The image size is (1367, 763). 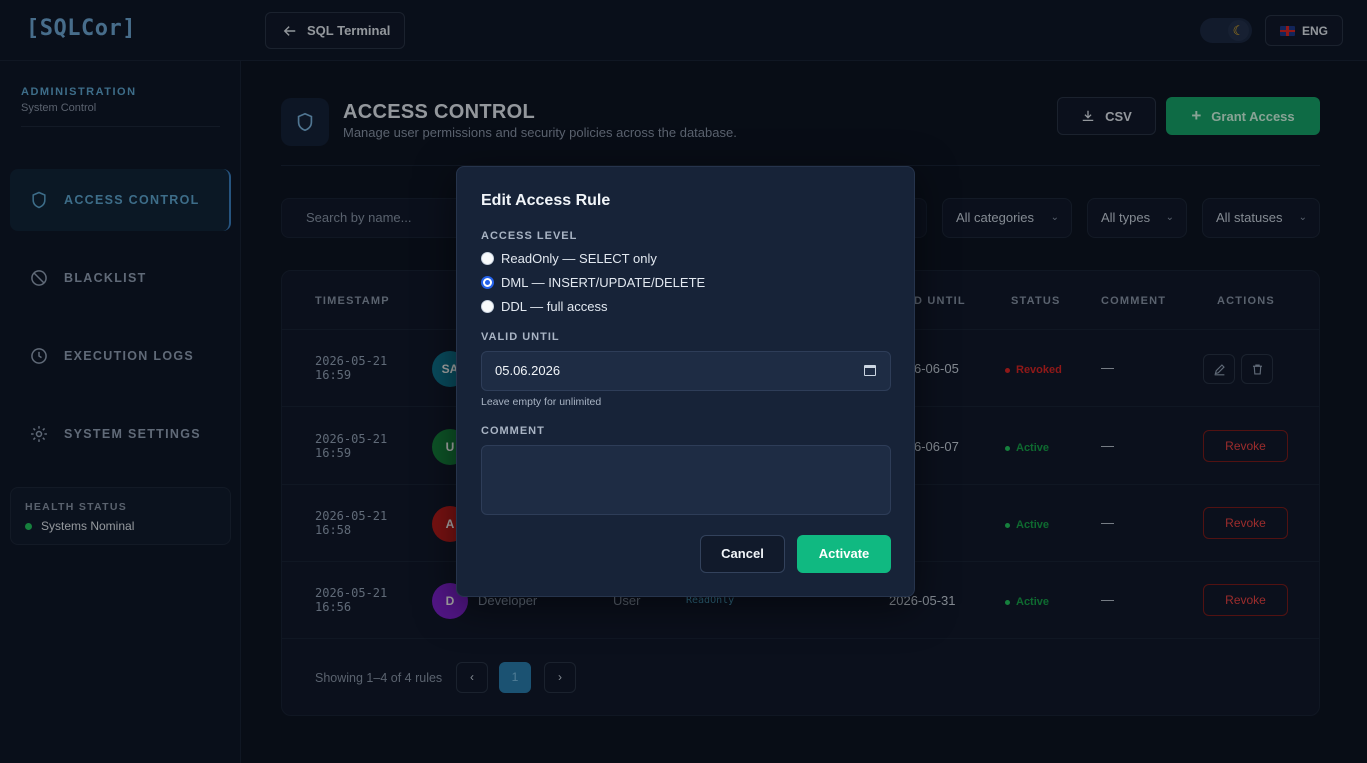 I want to click on access-level-option-ddl: DDL — full access, so click(x=544, y=306).